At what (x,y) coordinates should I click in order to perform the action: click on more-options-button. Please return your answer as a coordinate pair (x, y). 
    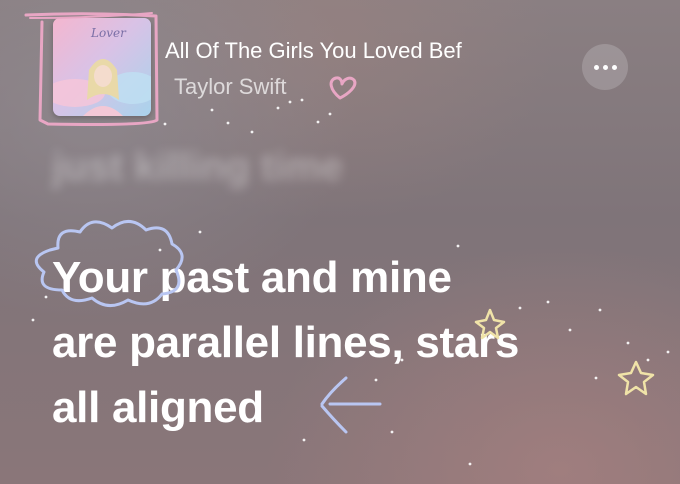
    Looking at the image, I should click on (605, 67).